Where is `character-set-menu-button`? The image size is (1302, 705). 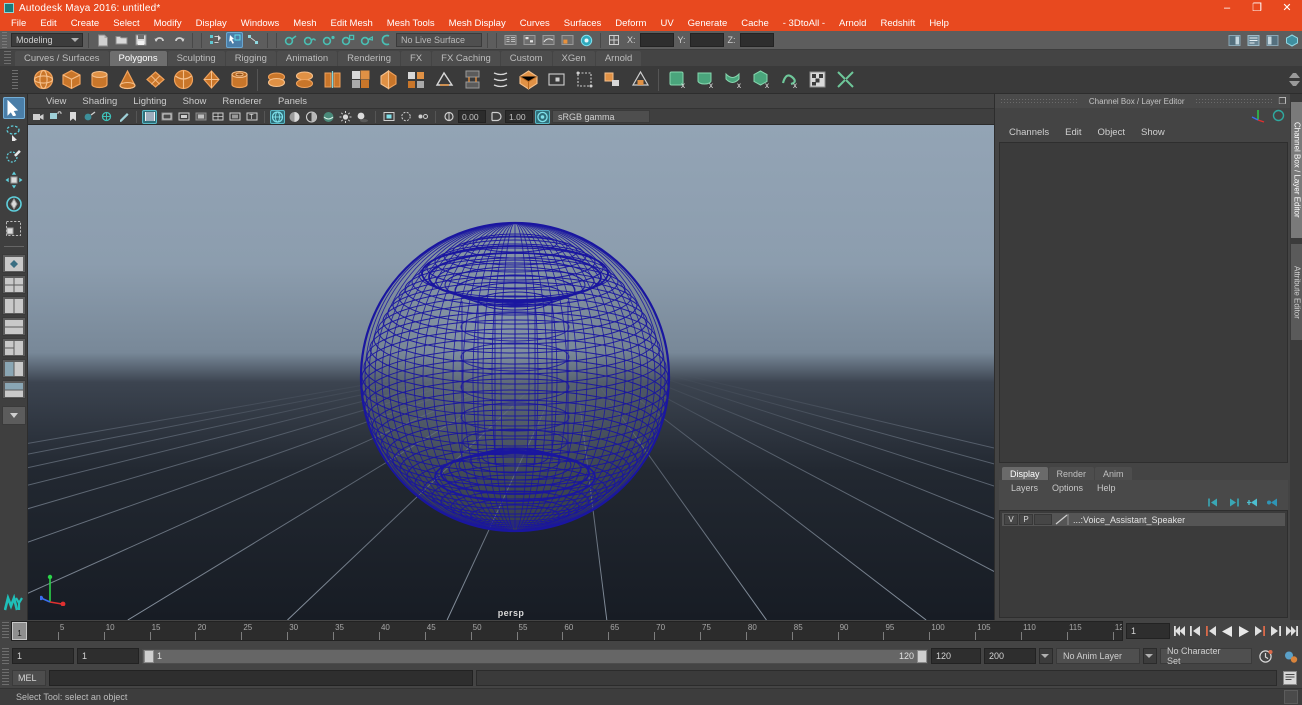
character-set-menu-button is located at coordinates (1150, 656).